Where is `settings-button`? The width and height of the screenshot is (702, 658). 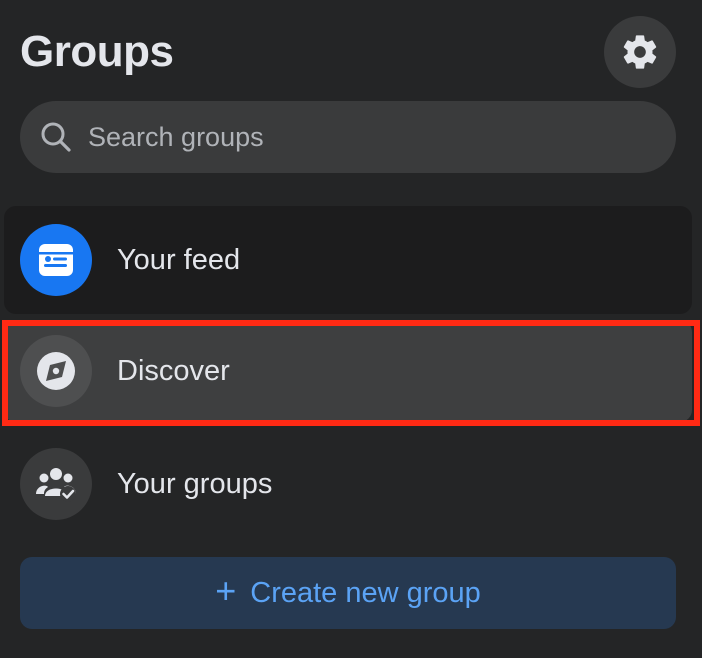
settings-button is located at coordinates (640, 52).